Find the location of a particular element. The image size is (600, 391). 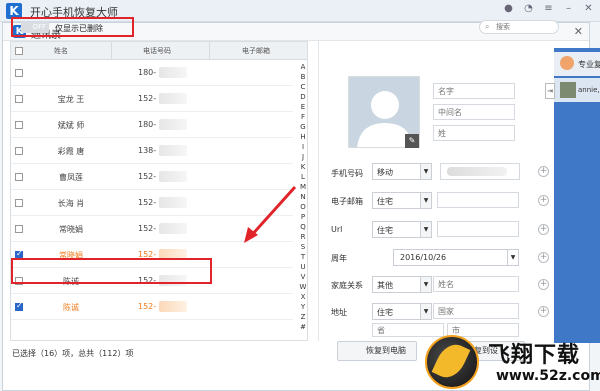

edit-avatar-icon: ✎ is located at coordinates (412, 141).